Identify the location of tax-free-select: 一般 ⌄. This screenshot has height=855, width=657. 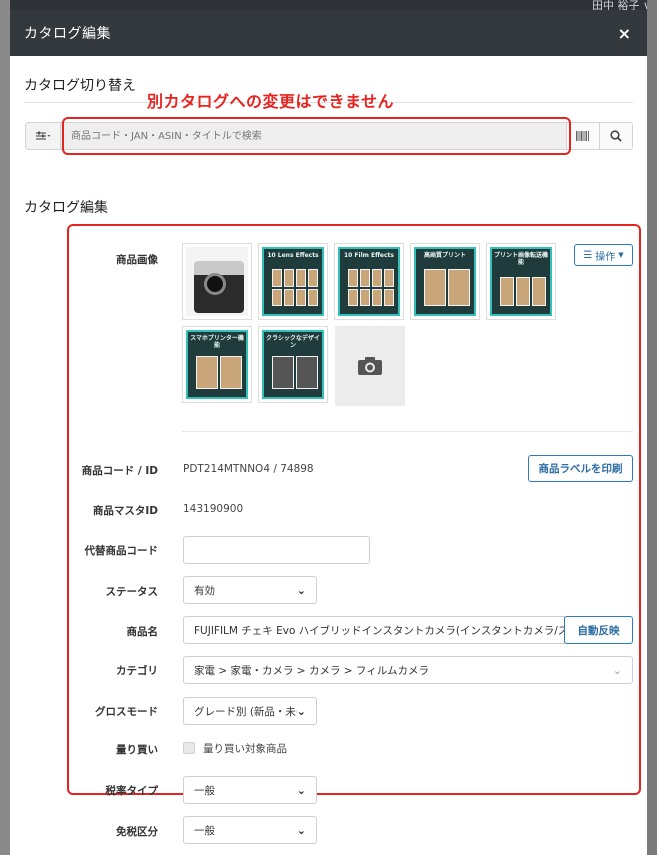
(250, 830).